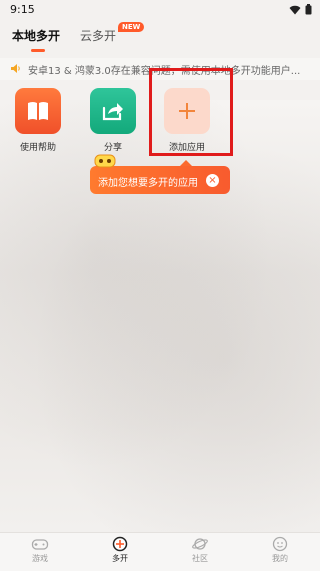  I want to click on nav-label-games: 游戏, so click(40, 558).